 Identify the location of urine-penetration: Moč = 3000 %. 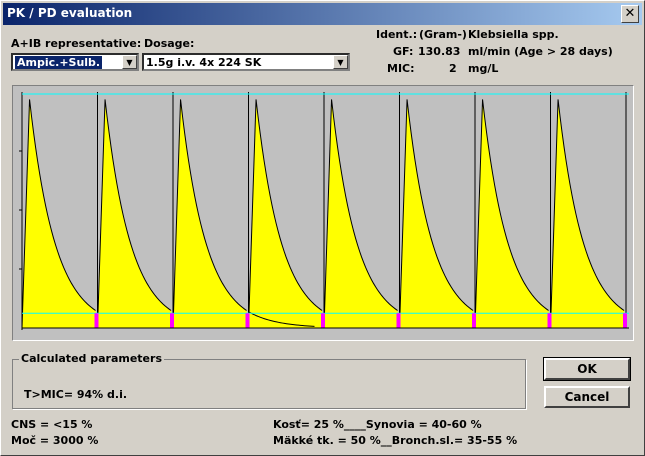
(55, 440).